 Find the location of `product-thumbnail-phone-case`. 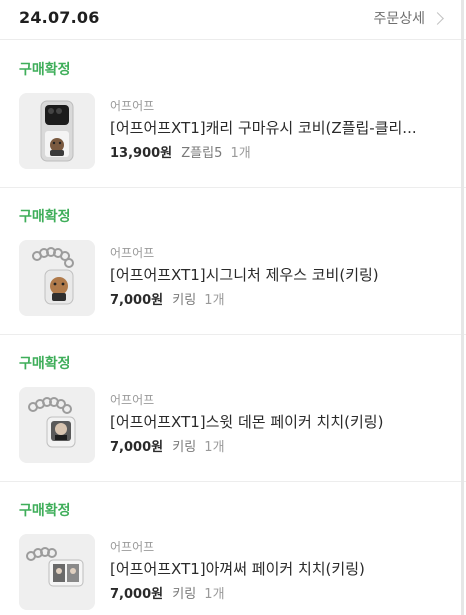

product-thumbnail-phone-case is located at coordinates (57, 131).